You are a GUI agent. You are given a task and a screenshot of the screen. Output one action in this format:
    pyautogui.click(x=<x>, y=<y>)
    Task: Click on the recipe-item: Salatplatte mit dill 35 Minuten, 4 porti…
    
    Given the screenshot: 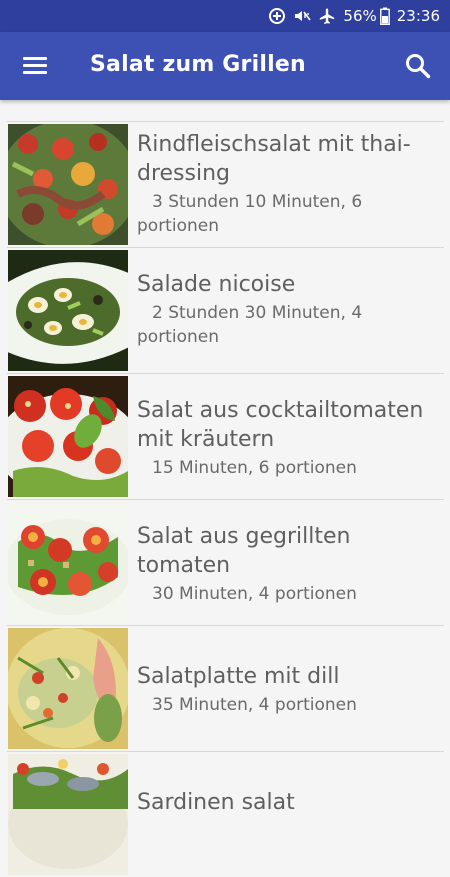 What is the action you would take?
    pyautogui.click(x=225, y=688)
    